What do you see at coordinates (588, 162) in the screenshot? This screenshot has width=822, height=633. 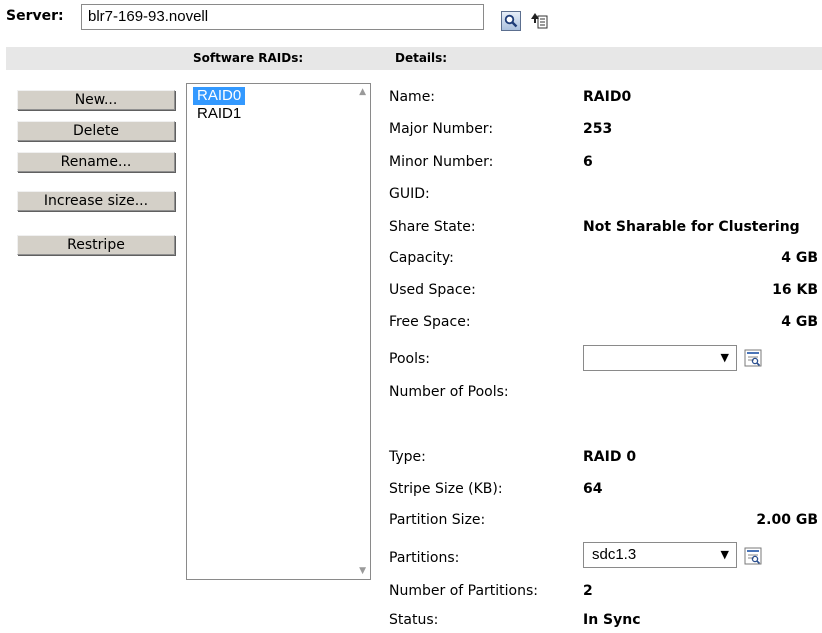 I see `minor-number-value: 6` at bounding box center [588, 162].